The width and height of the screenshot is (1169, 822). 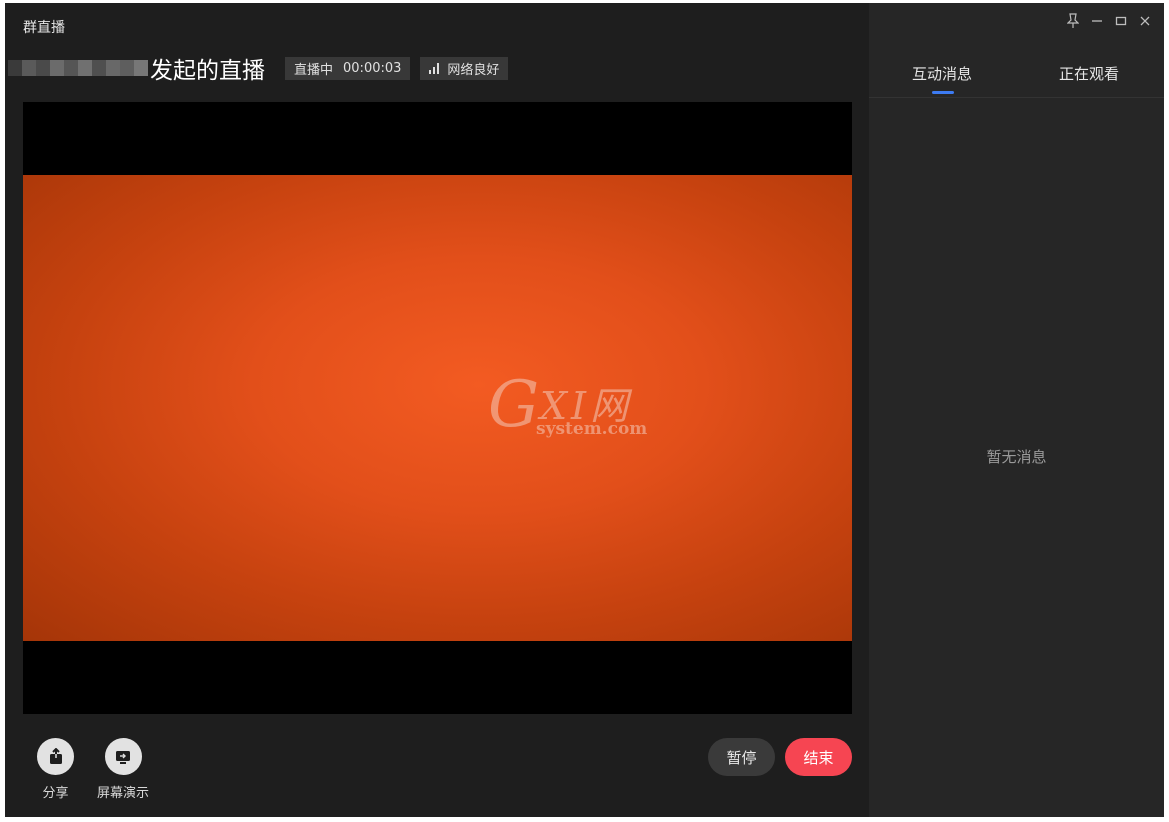 I want to click on active-tab-indicator, so click(x=943, y=92).